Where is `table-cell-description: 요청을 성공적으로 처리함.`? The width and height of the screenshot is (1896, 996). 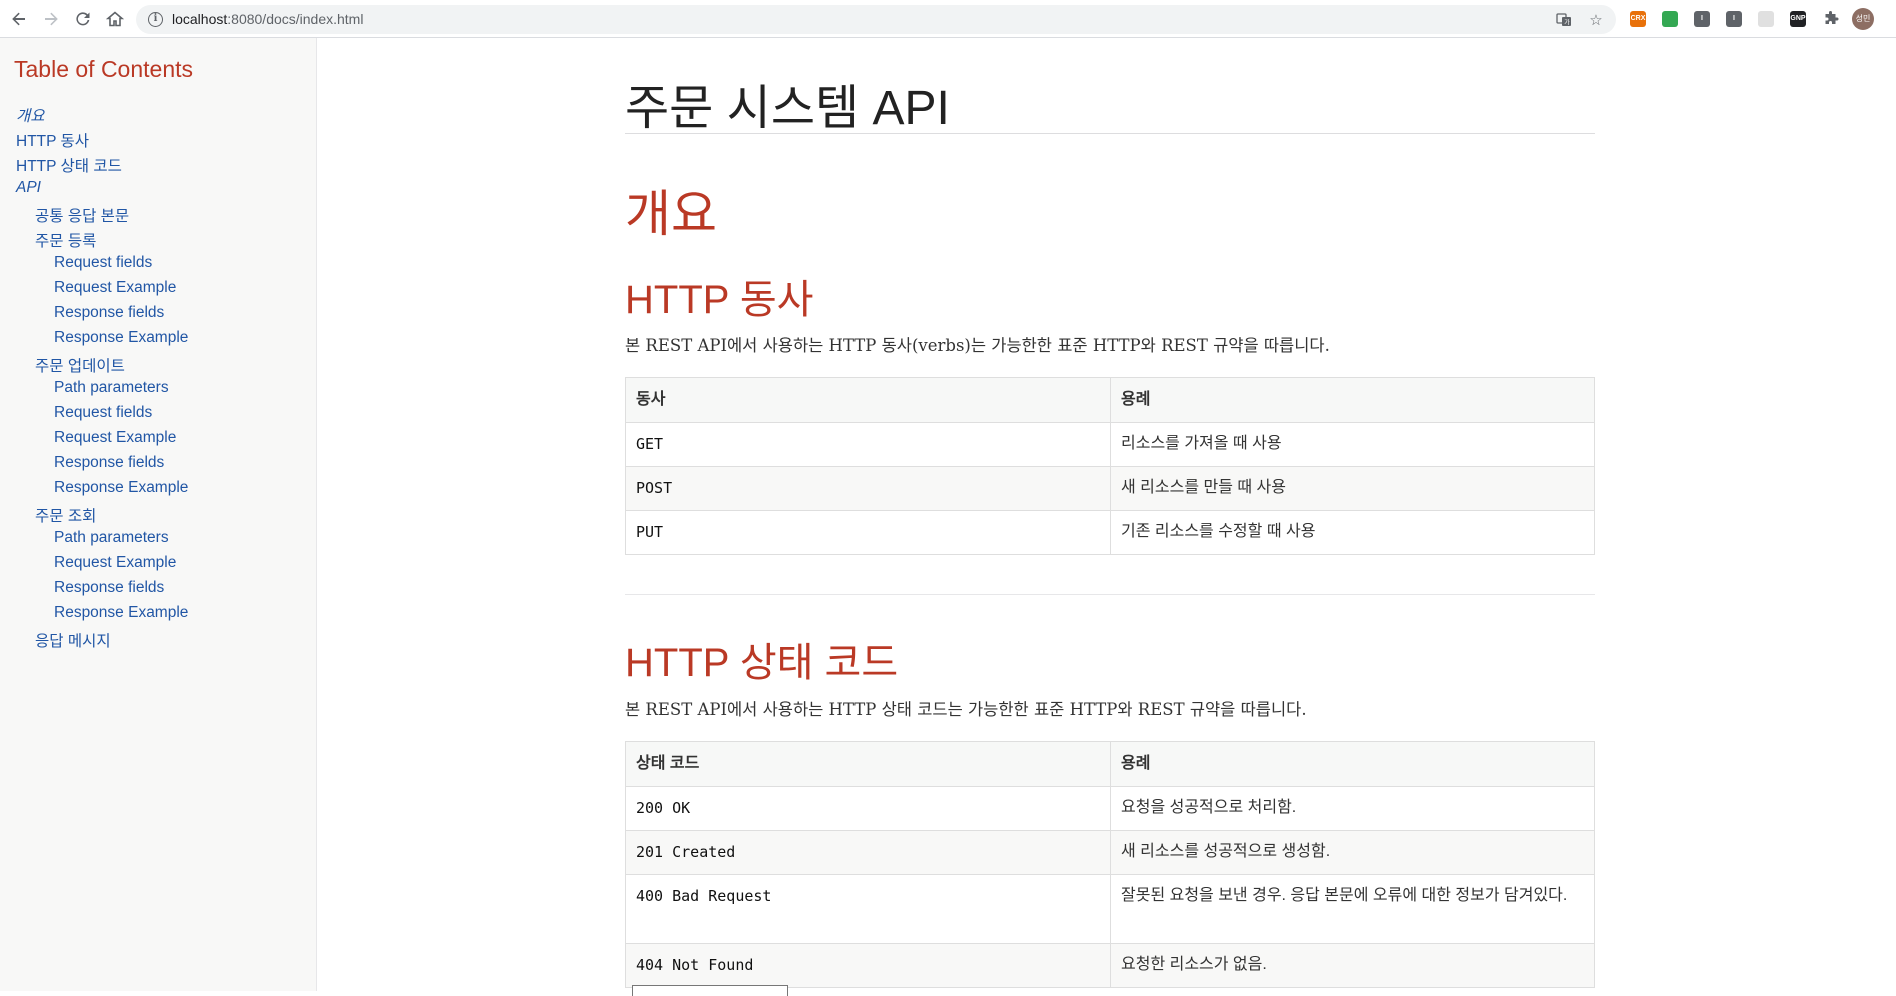 table-cell-description: 요청을 성공적으로 처리함. is located at coordinates (1352, 808).